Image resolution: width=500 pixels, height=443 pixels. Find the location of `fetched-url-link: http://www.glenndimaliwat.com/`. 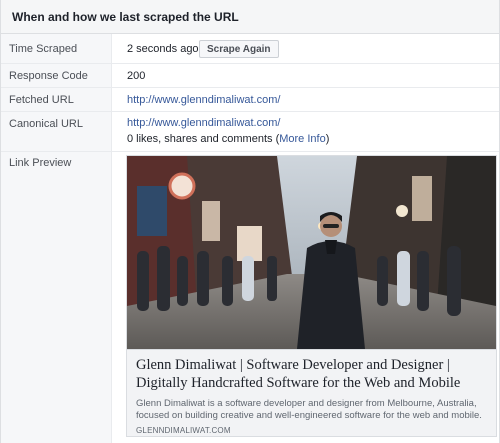

fetched-url-link: http://www.glenndimaliwat.com/ is located at coordinates (203, 100).